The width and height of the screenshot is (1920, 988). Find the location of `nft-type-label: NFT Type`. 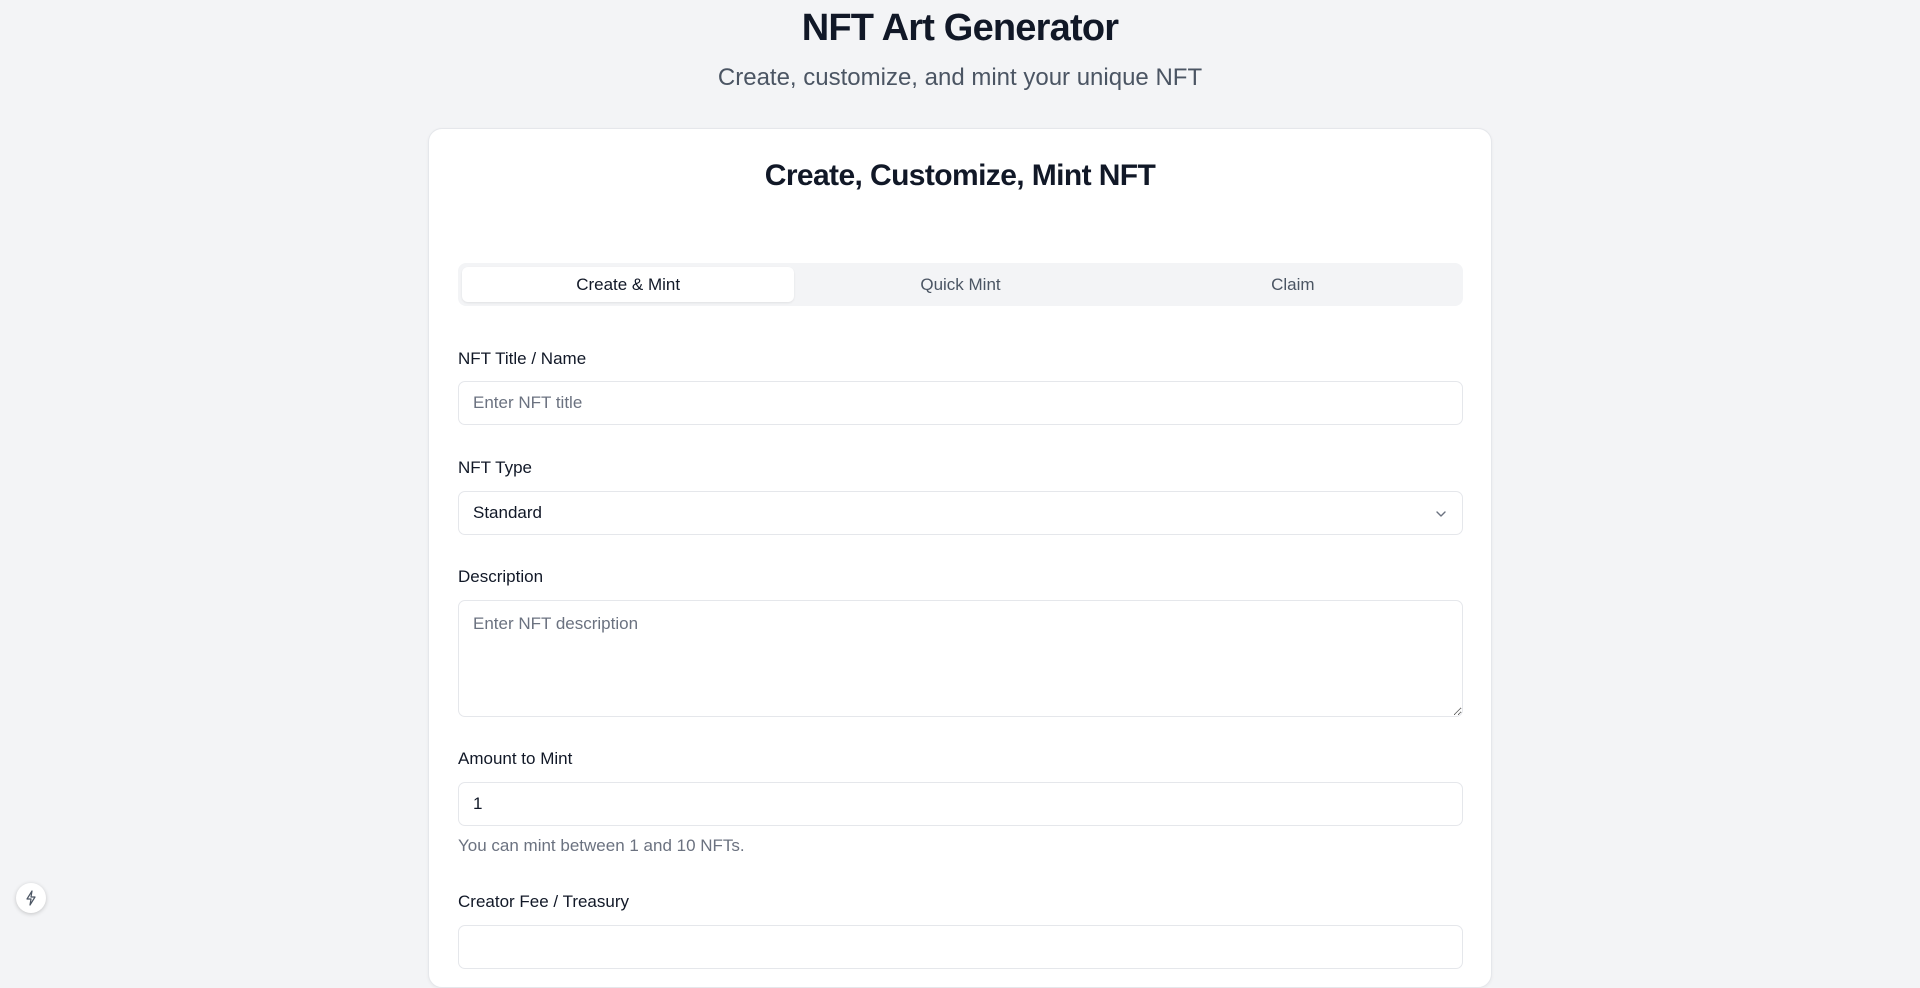

nft-type-label: NFT Type is located at coordinates (495, 467).